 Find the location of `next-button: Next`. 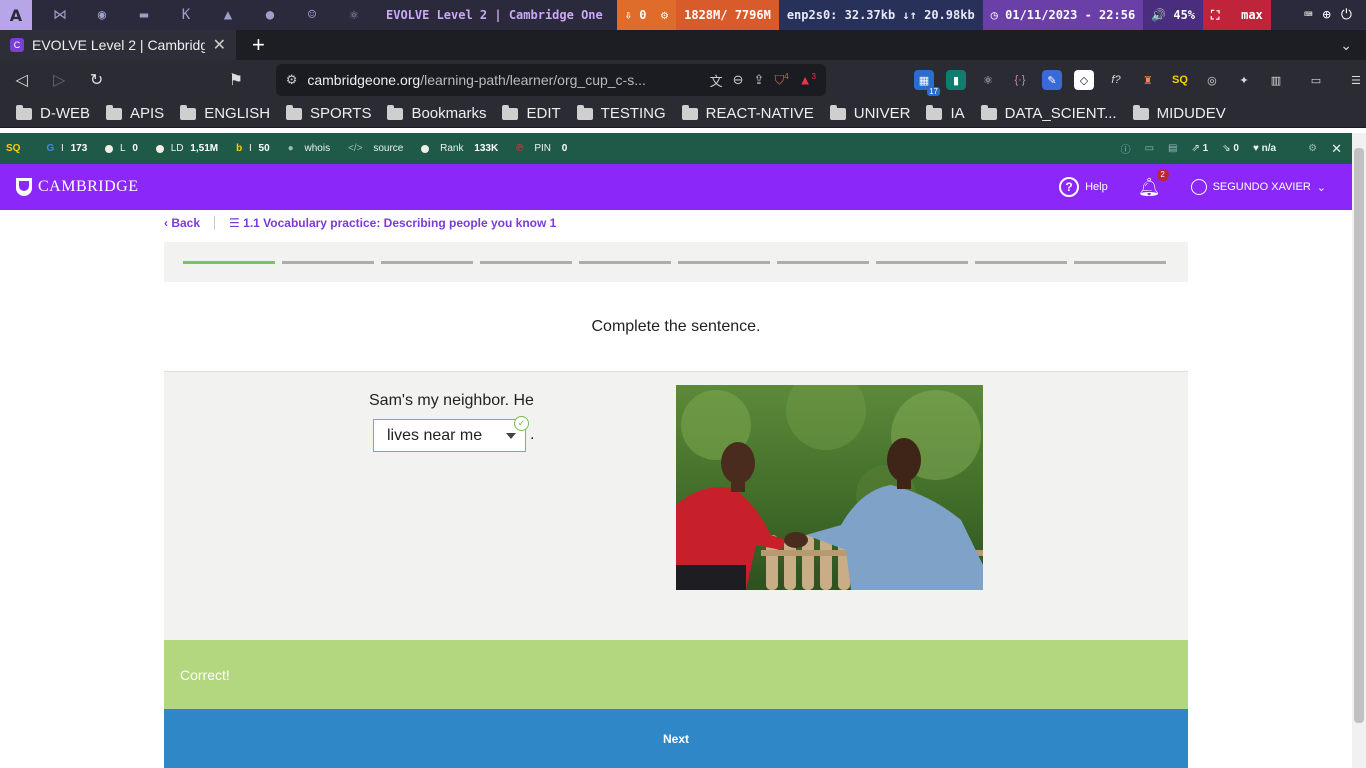

next-button: Next is located at coordinates (676, 738).